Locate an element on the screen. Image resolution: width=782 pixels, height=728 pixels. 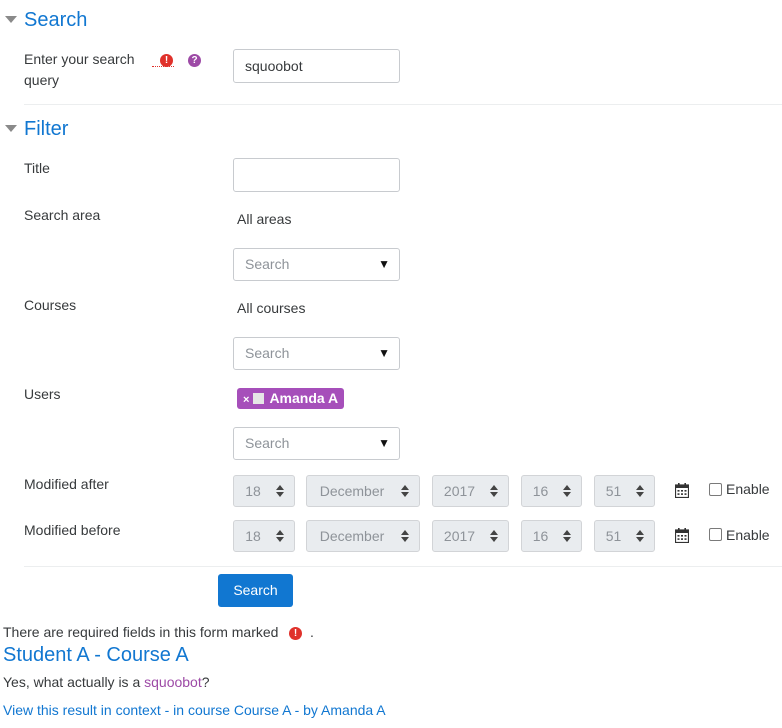
modified-after-enable-checkbox is located at coordinates (715, 489).